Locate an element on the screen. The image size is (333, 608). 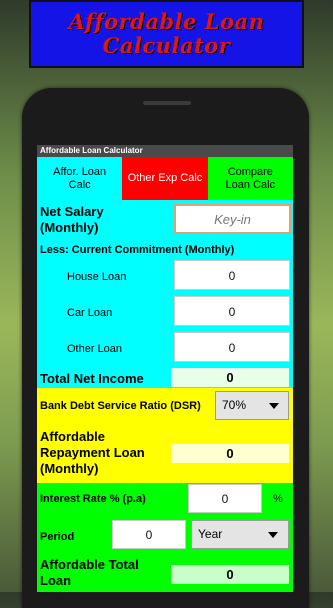
house-loan-input: 0 is located at coordinates (232, 275).